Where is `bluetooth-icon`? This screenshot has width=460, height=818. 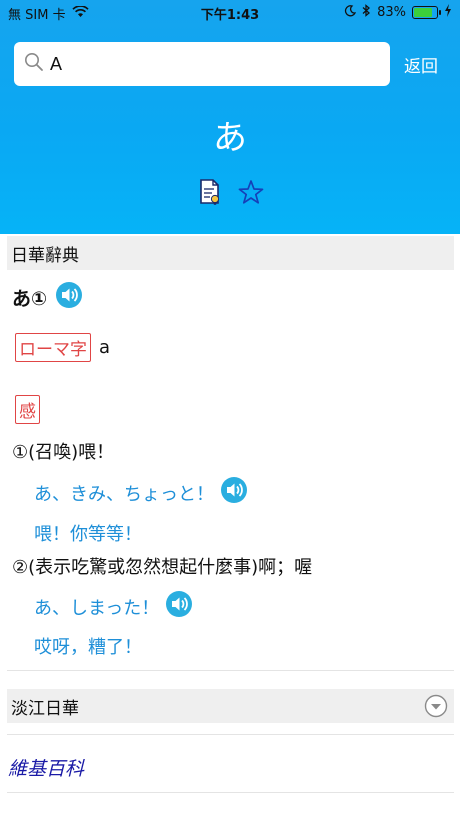 bluetooth-icon is located at coordinates (366, 12).